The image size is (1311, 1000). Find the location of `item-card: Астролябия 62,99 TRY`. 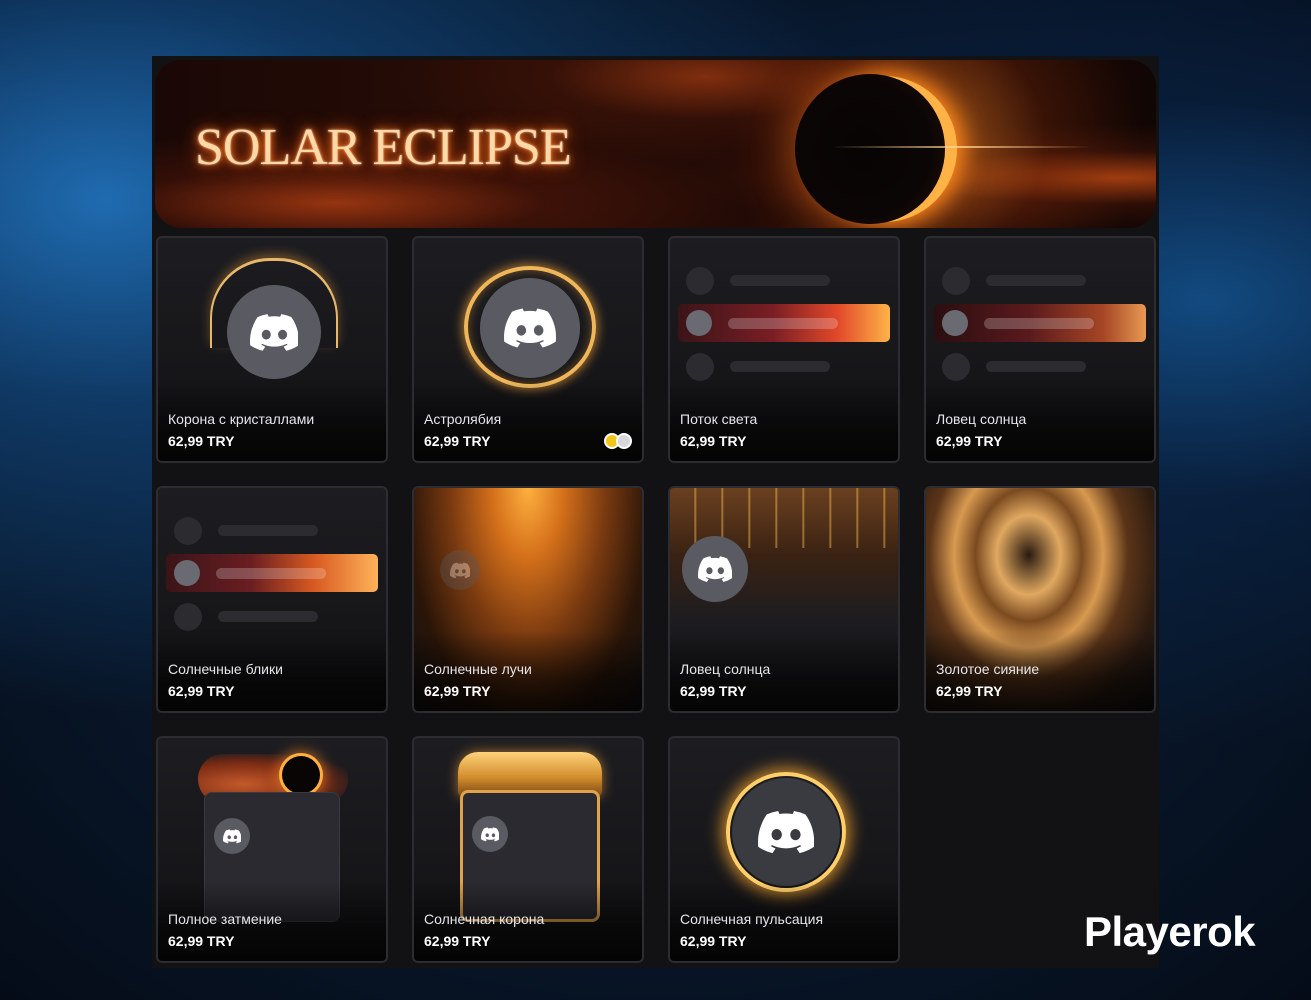

item-card: Астролябия 62,99 TRY is located at coordinates (528, 349).